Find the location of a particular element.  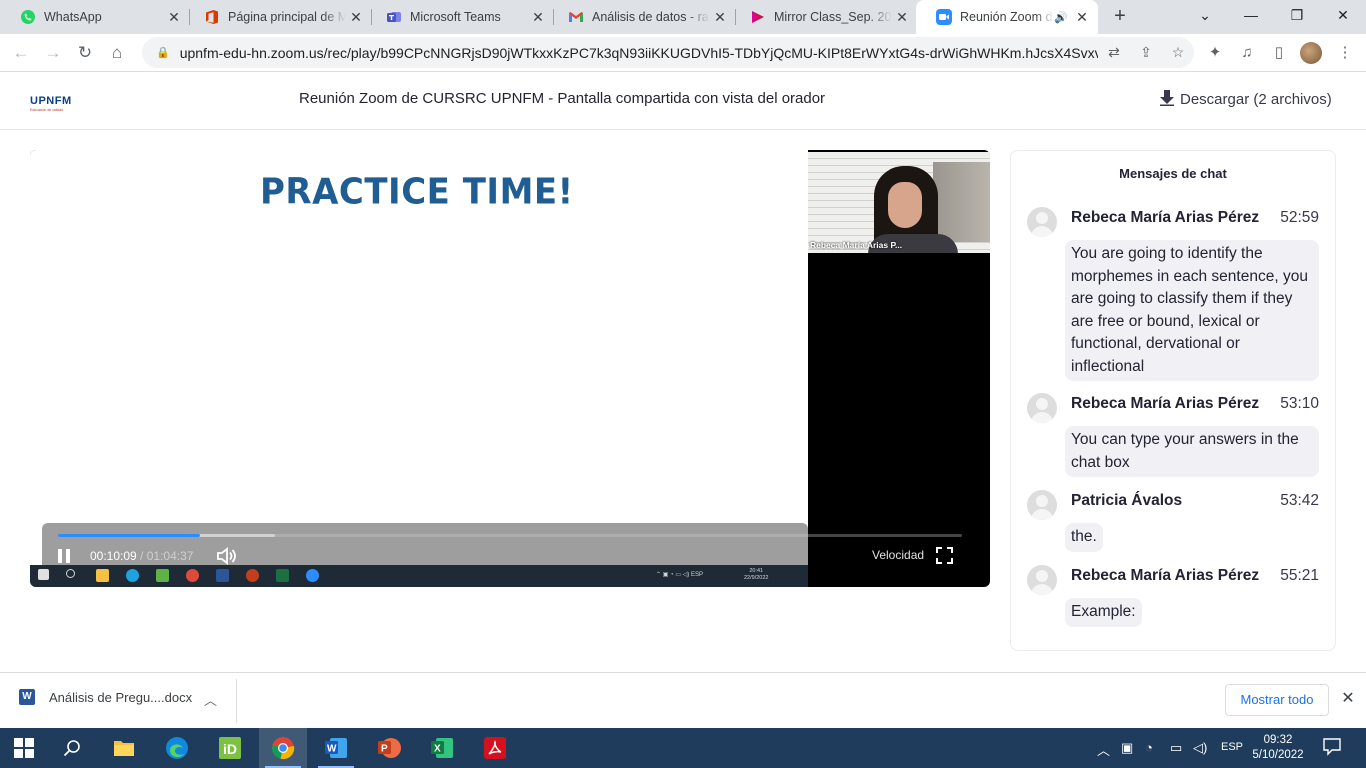

speaker-audio-icon: 🔊 is located at coordinates (1061, 17).